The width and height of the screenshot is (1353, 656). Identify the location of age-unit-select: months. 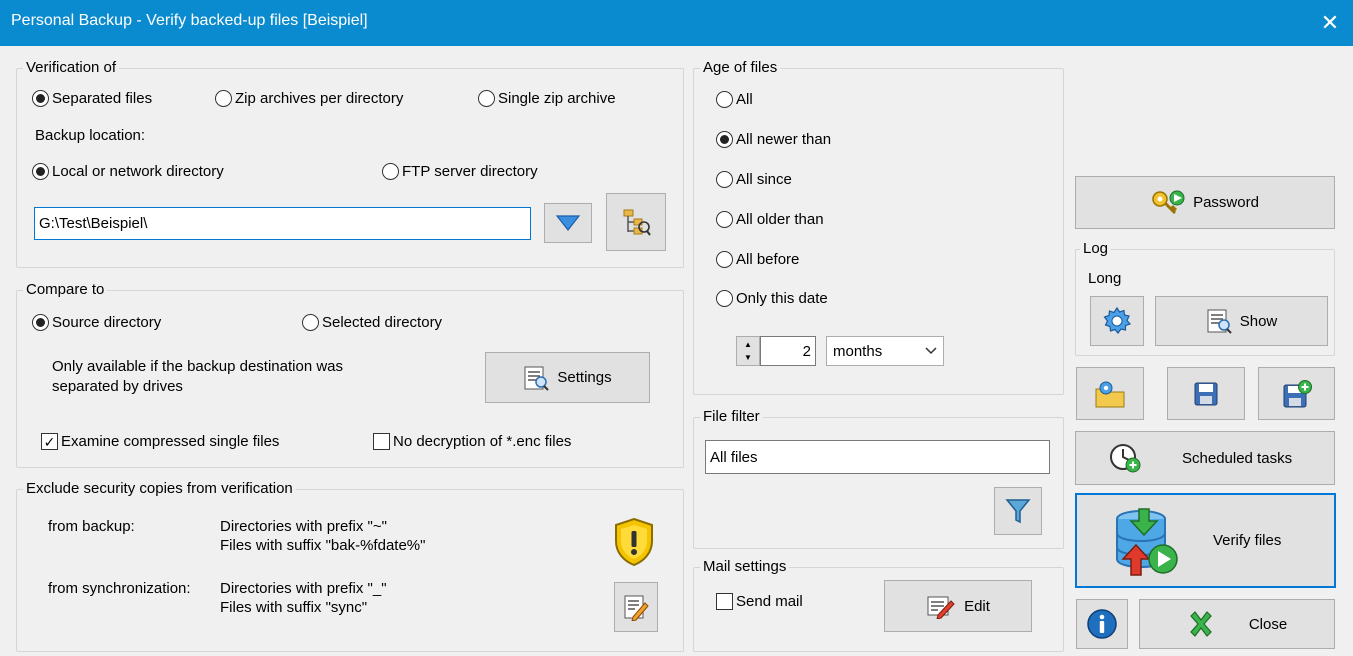
(885, 351).